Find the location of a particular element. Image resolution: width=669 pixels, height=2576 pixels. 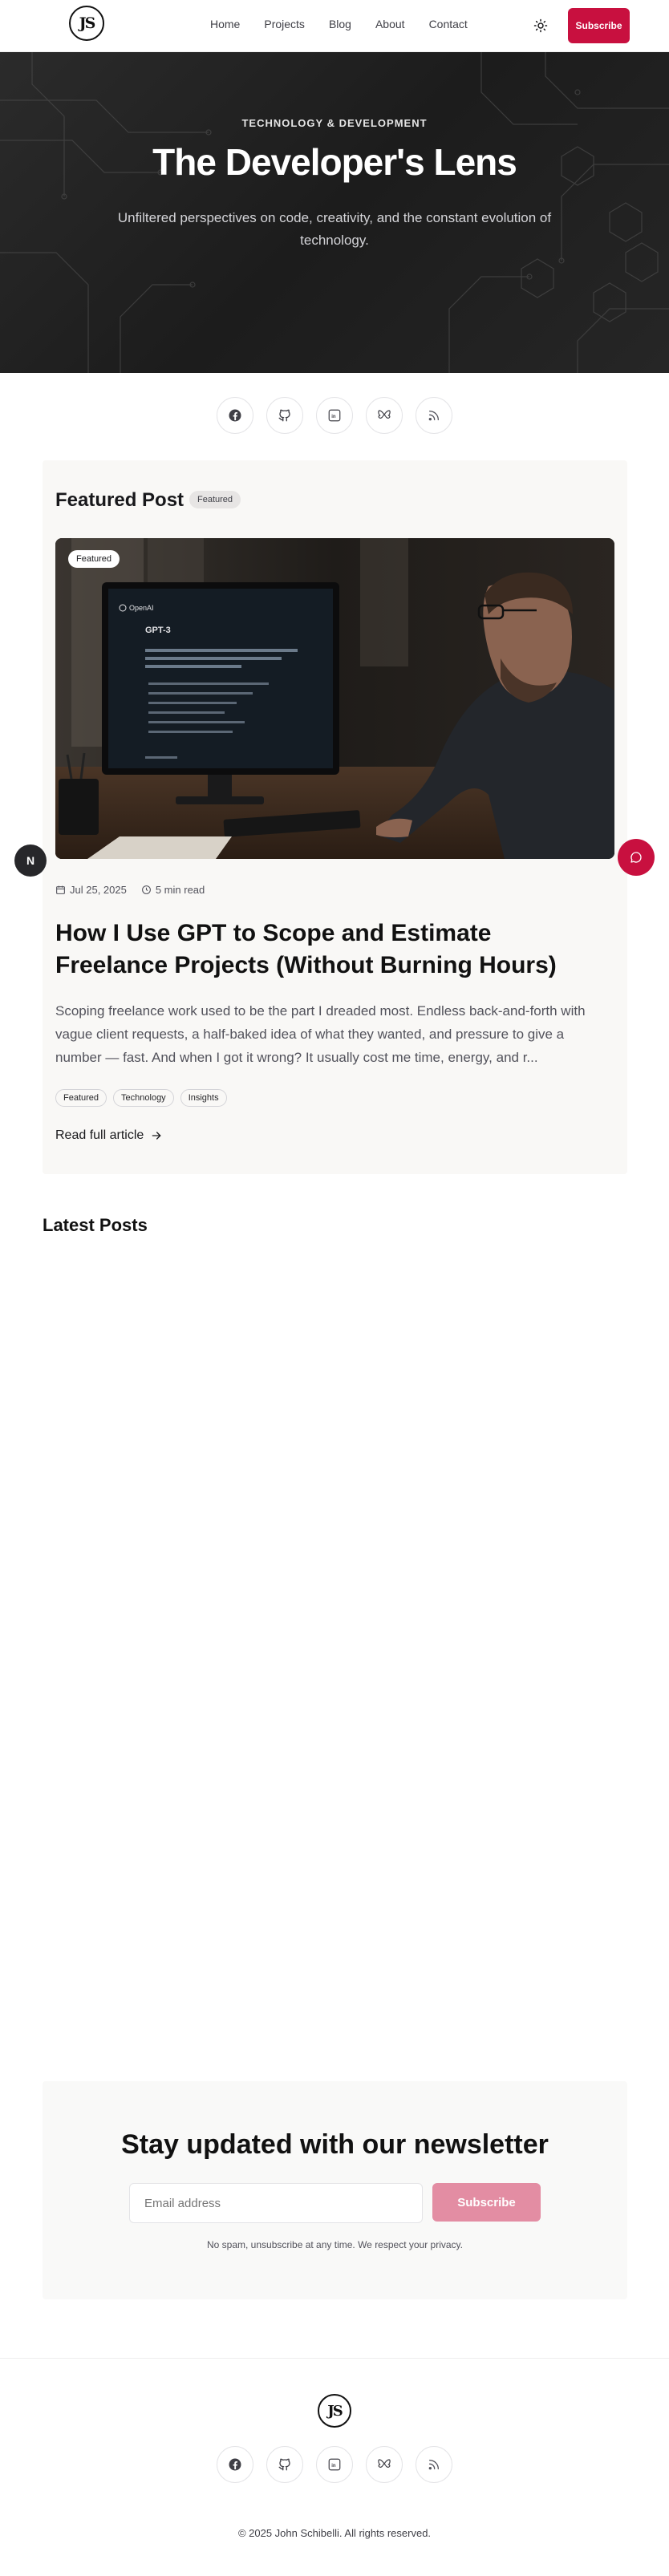

post-date: Jul 25, 2025 is located at coordinates (91, 890).